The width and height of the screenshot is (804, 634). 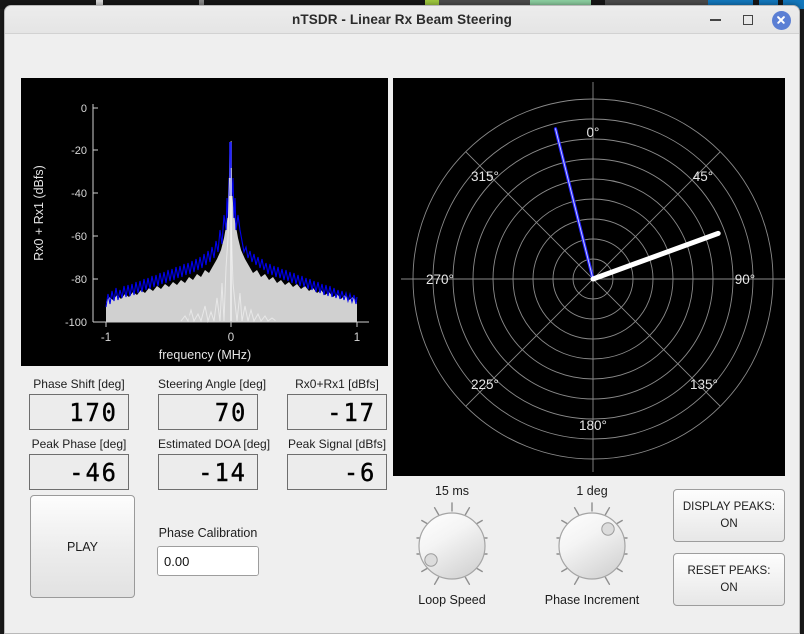 I want to click on loop-speed-label: Loop Speed, so click(x=452, y=600).